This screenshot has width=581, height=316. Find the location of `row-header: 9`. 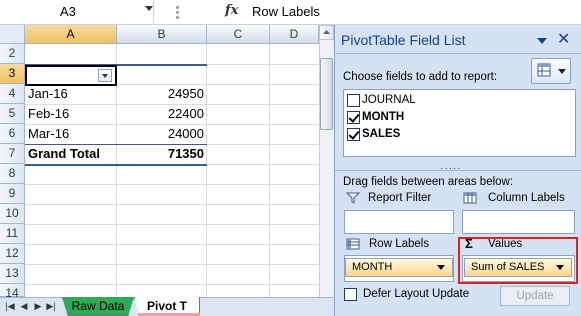

row-header: 9 is located at coordinates (12, 194).